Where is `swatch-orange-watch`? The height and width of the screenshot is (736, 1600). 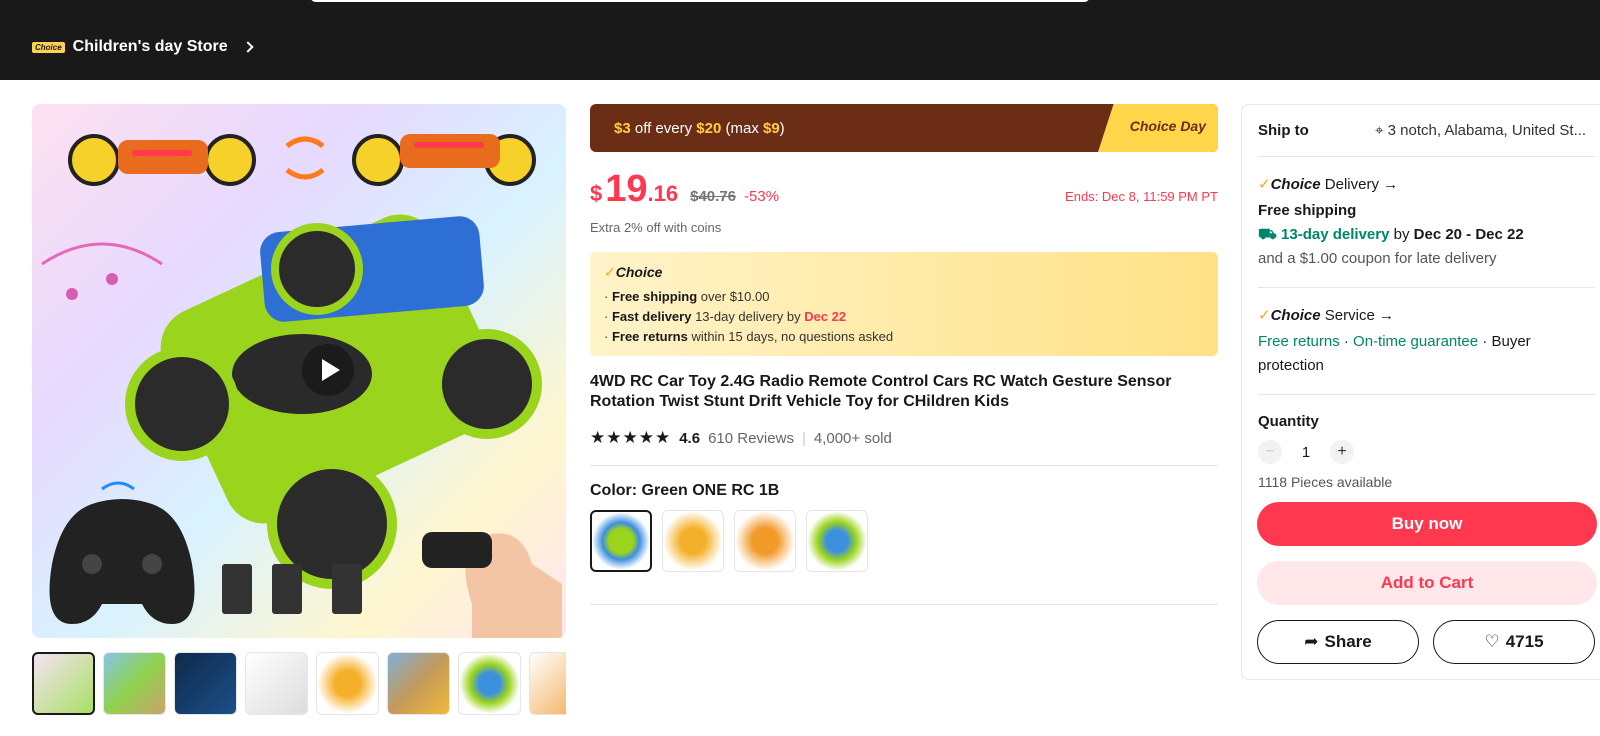
swatch-orange-watch is located at coordinates (765, 541).